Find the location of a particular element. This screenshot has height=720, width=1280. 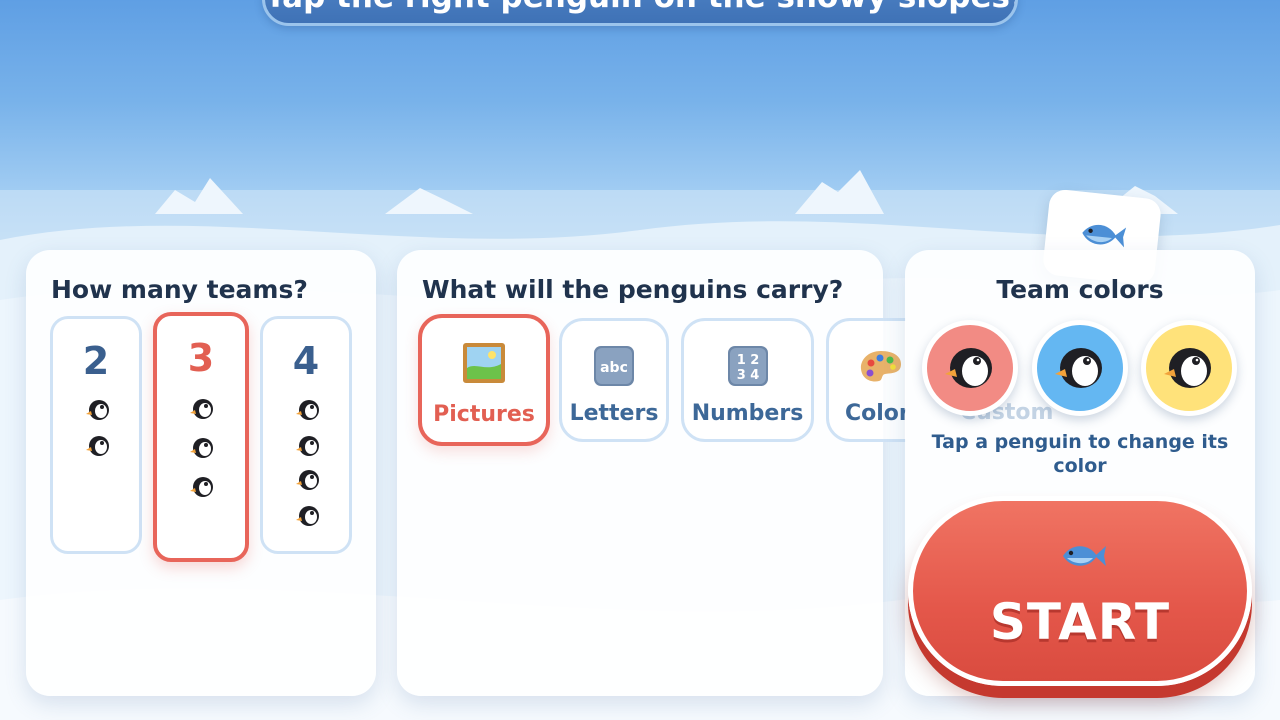

start-button-label: START is located at coordinates (1080, 622).